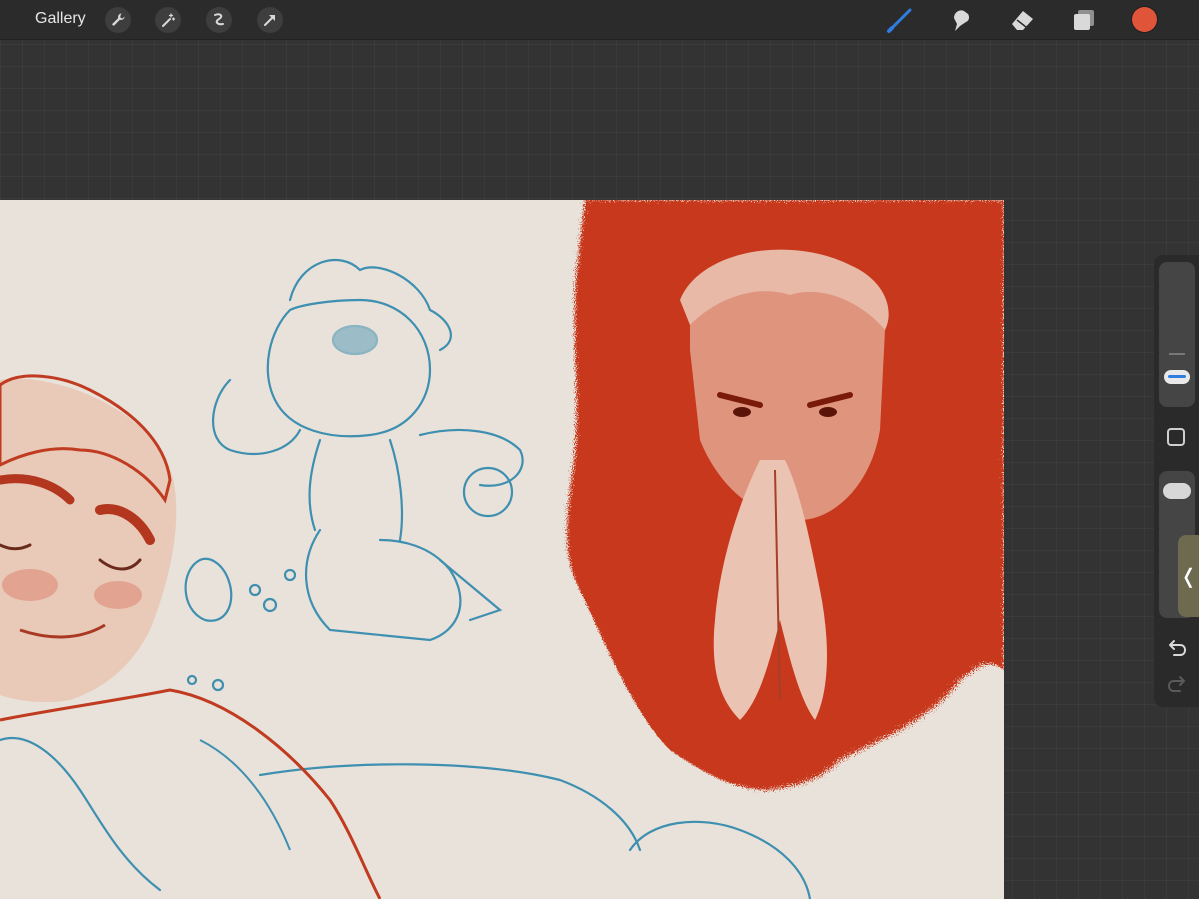 The height and width of the screenshot is (899, 1199). I want to click on adjustments-button, so click(168, 20).